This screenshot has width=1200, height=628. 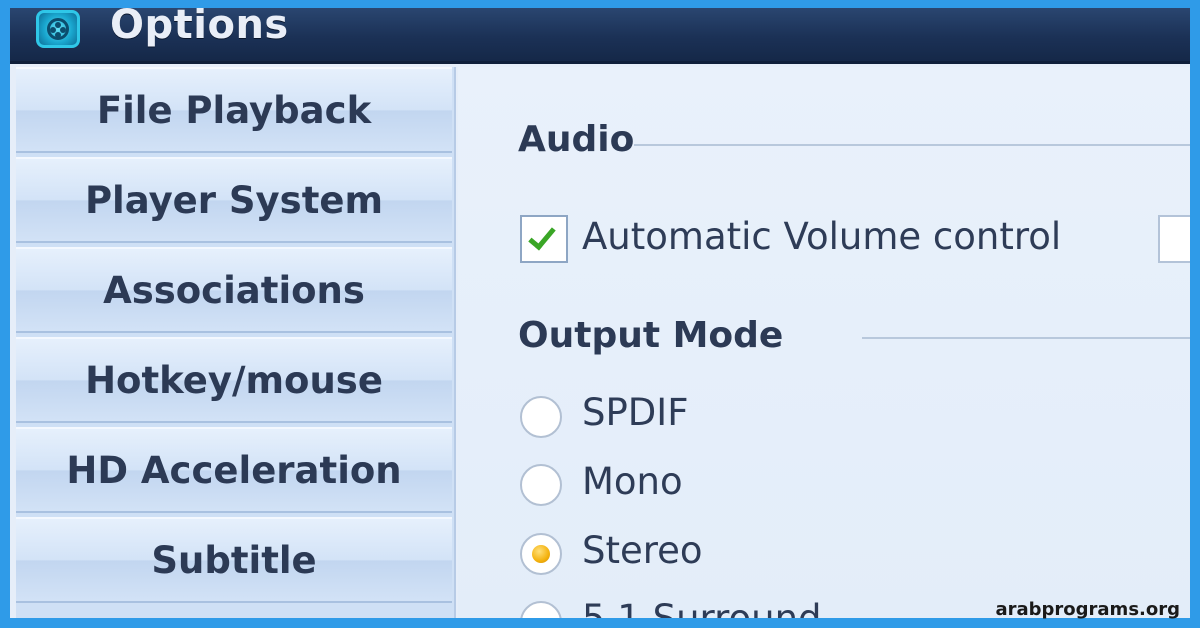 I want to click on radio-stereo, so click(x=541, y=554).